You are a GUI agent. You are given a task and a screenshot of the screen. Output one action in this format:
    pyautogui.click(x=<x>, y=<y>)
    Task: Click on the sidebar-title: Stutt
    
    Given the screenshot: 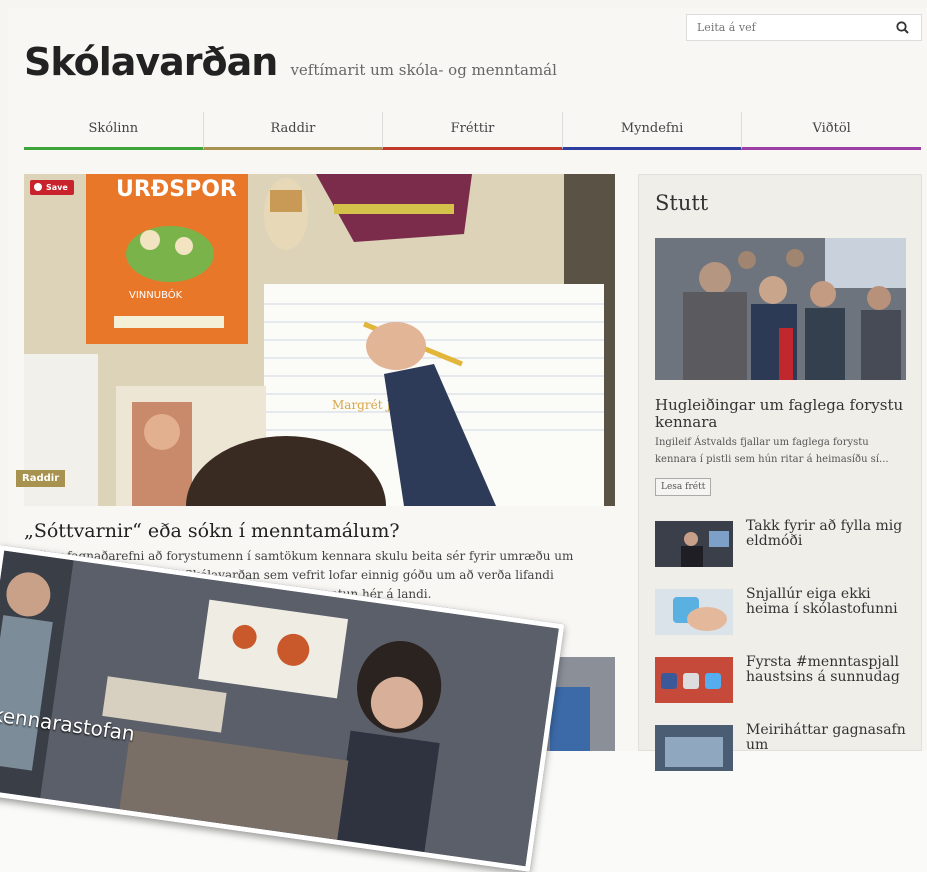 What is the action you would take?
    pyautogui.click(x=682, y=203)
    